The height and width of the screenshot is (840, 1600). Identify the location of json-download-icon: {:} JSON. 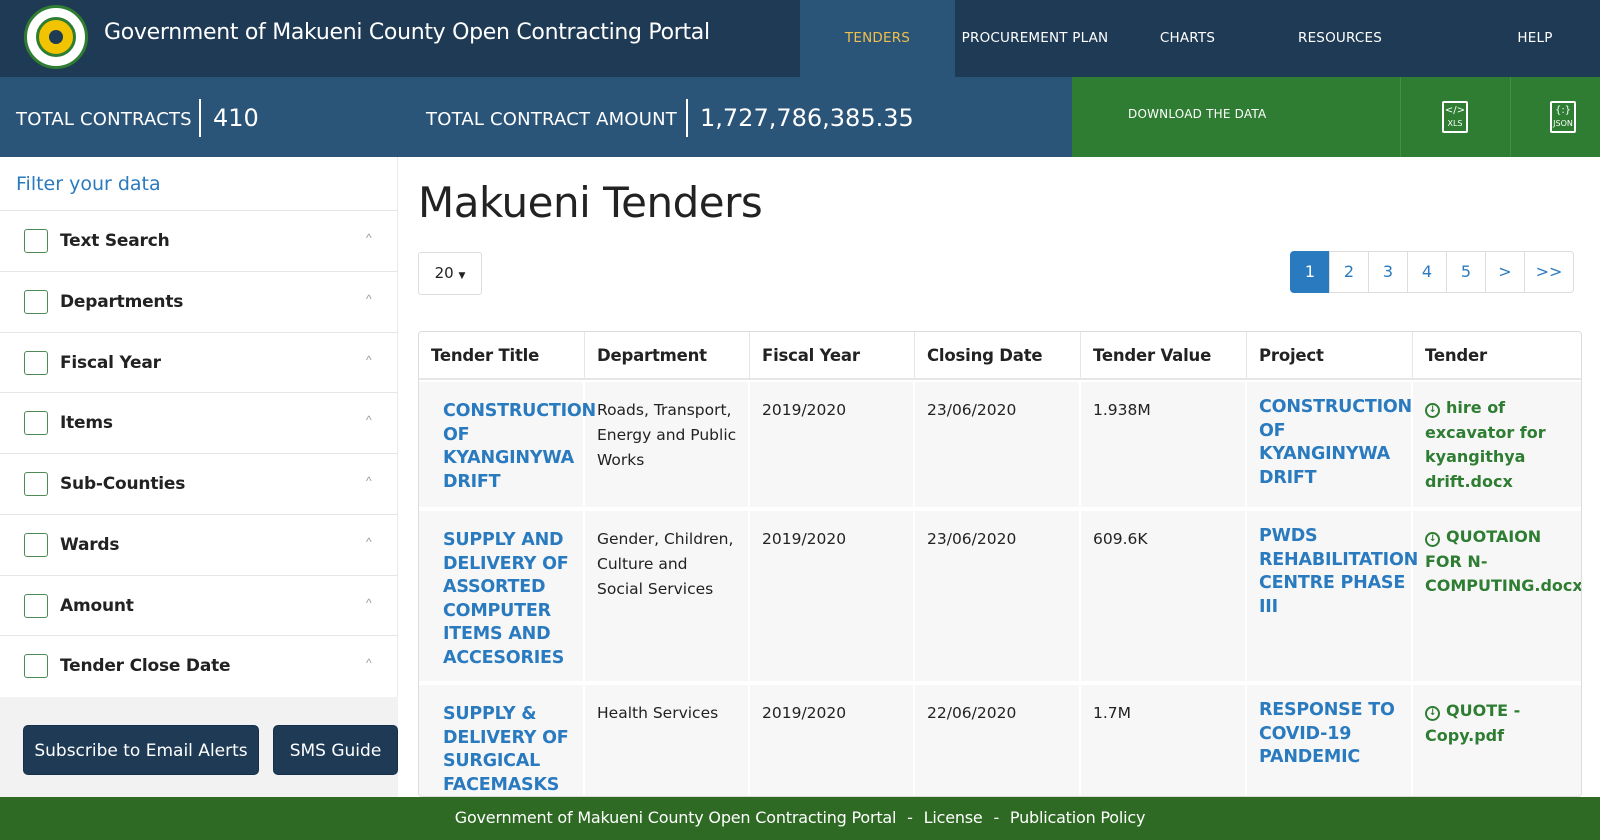
(1563, 117).